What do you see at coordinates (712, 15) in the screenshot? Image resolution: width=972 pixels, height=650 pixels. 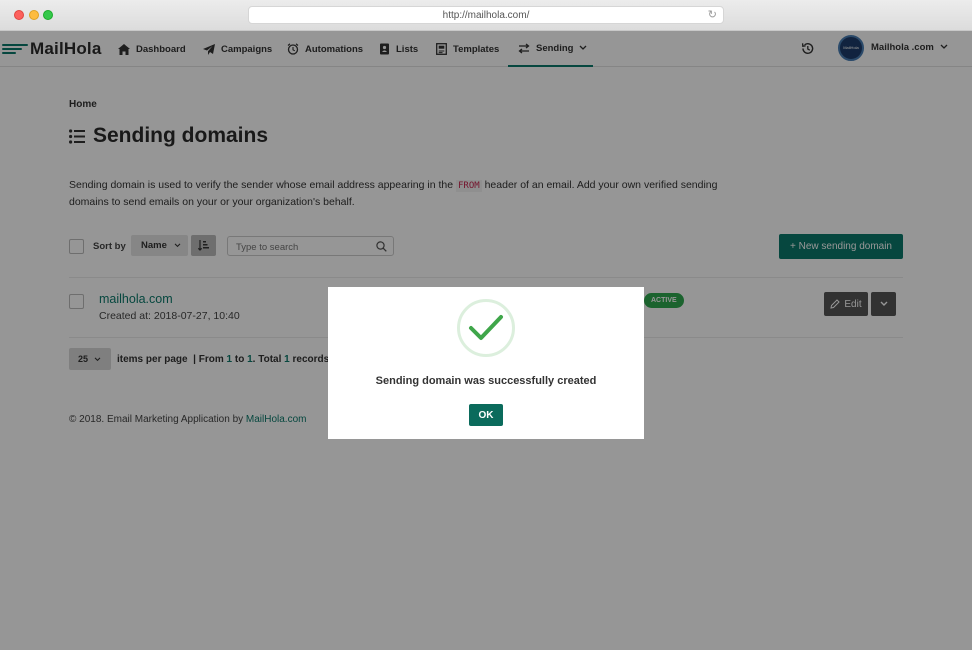 I see `reload-icon: ↻` at bounding box center [712, 15].